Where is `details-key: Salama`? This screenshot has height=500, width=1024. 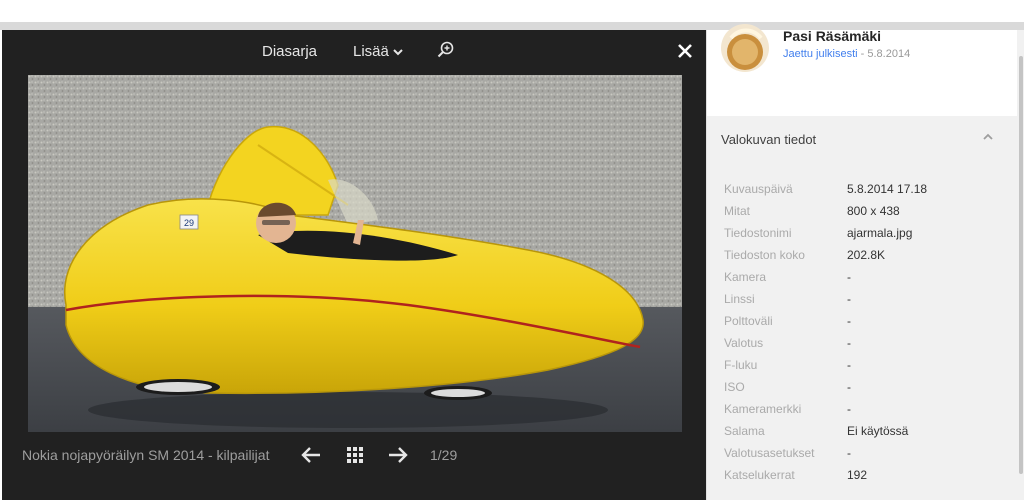
details-key: Salama is located at coordinates (744, 431).